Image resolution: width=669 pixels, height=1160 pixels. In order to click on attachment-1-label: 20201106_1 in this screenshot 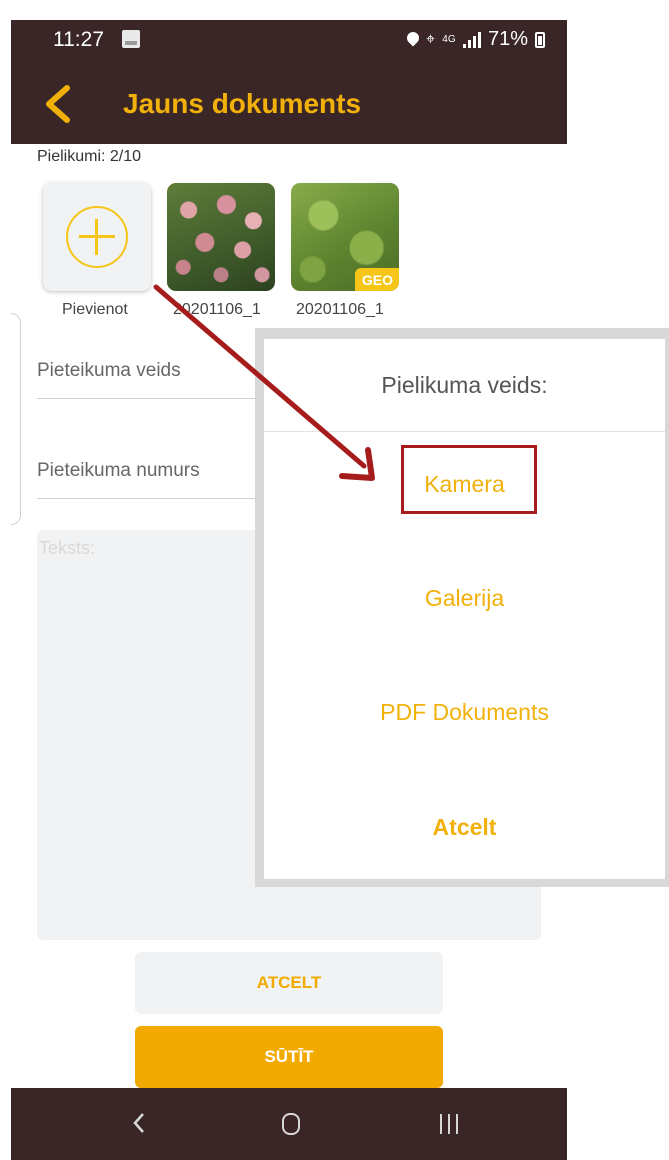, I will do `click(217, 309)`.